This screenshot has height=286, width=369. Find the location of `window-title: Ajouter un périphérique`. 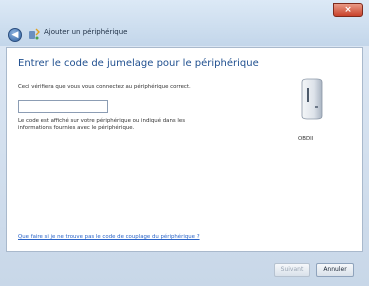

window-title: Ajouter un périphérique is located at coordinates (86, 32).